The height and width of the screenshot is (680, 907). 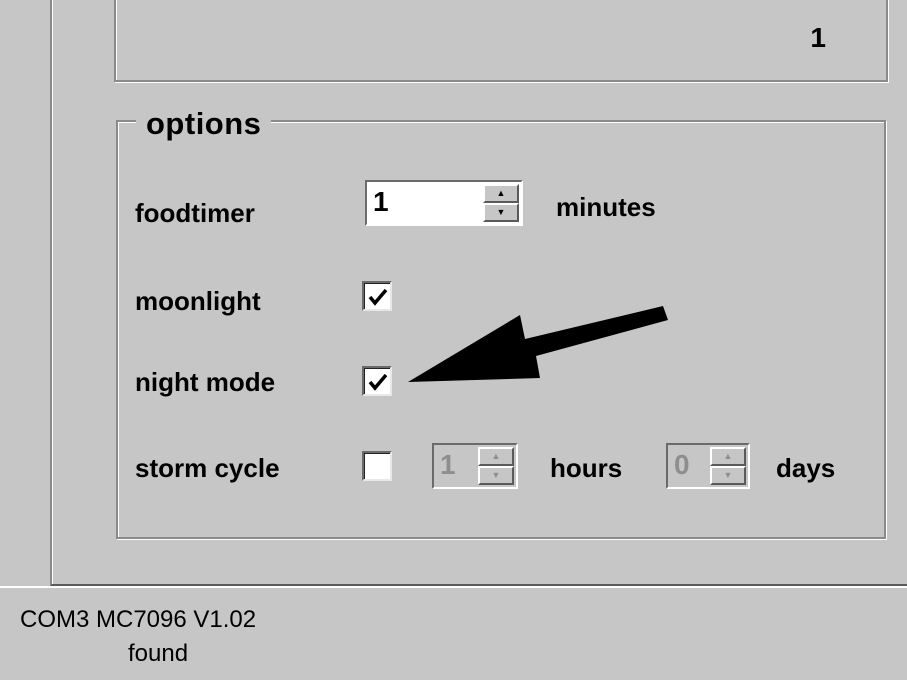 I want to click on status-found: found, so click(x=158, y=653).